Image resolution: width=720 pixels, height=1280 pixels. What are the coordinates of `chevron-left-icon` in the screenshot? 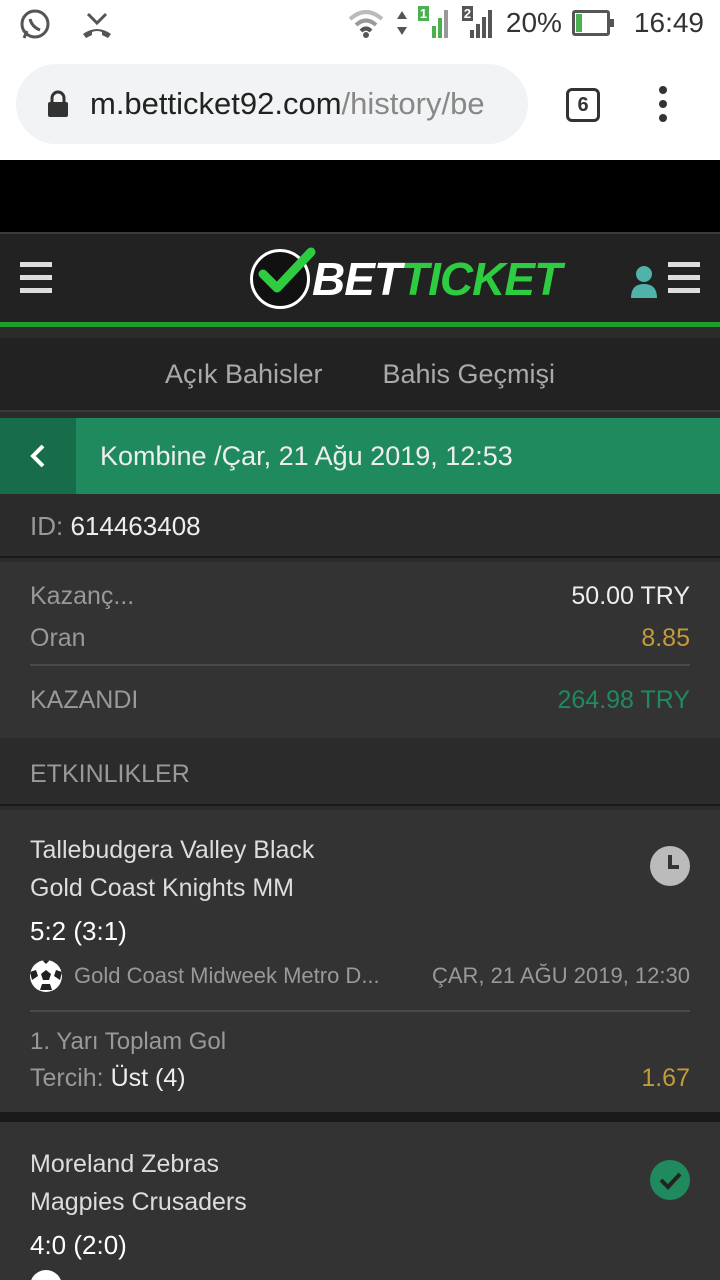 It's located at (37, 456).